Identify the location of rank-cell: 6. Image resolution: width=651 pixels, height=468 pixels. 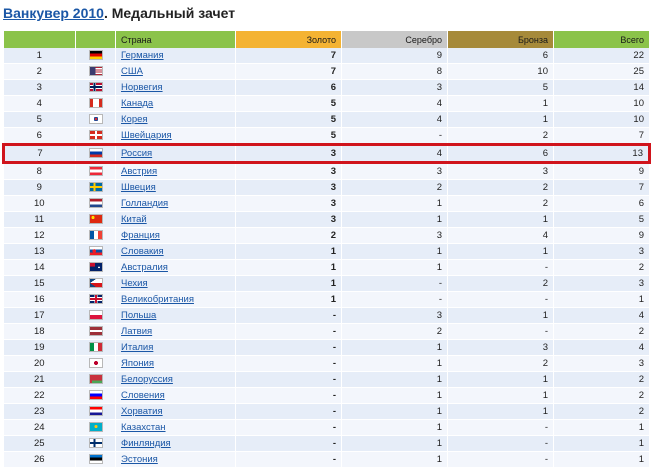
(39, 136).